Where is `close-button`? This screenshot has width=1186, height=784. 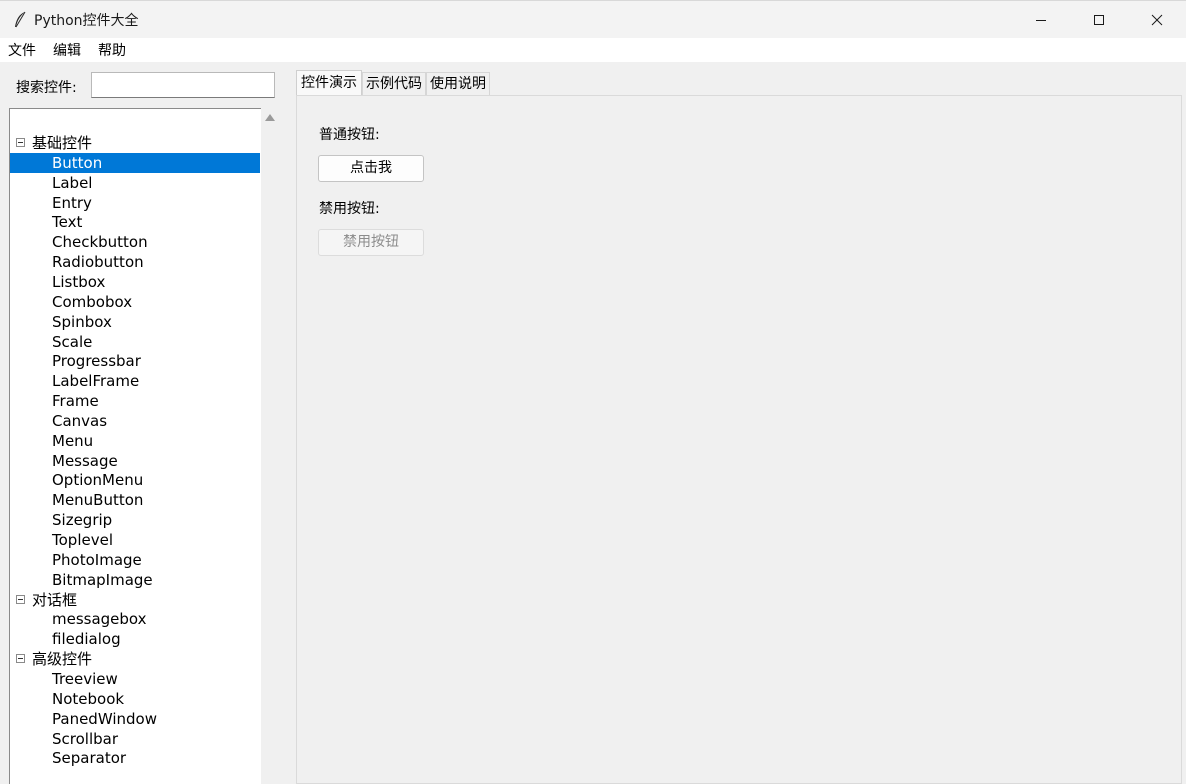 close-button is located at coordinates (1157, 20).